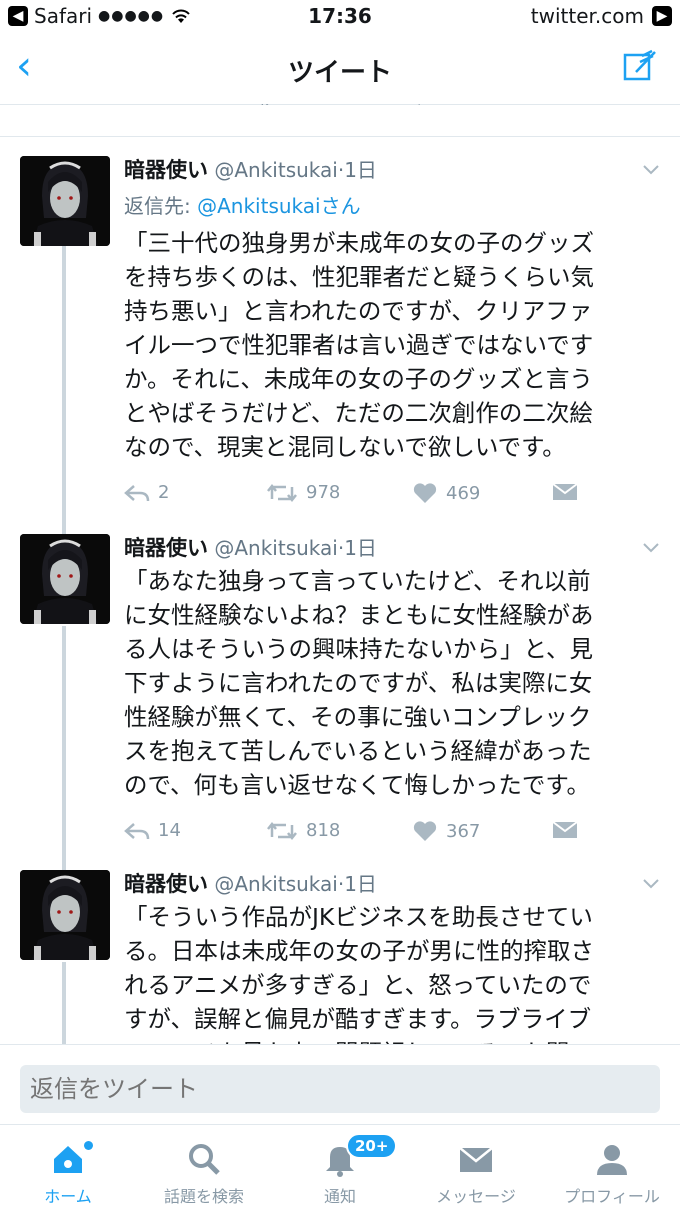 Image resolution: width=680 pixels, height=1210 pixels. What do you see at coordinates (204, 1159) in the screenshot?
I see `search-icon` at bounding box center [204, 1159].